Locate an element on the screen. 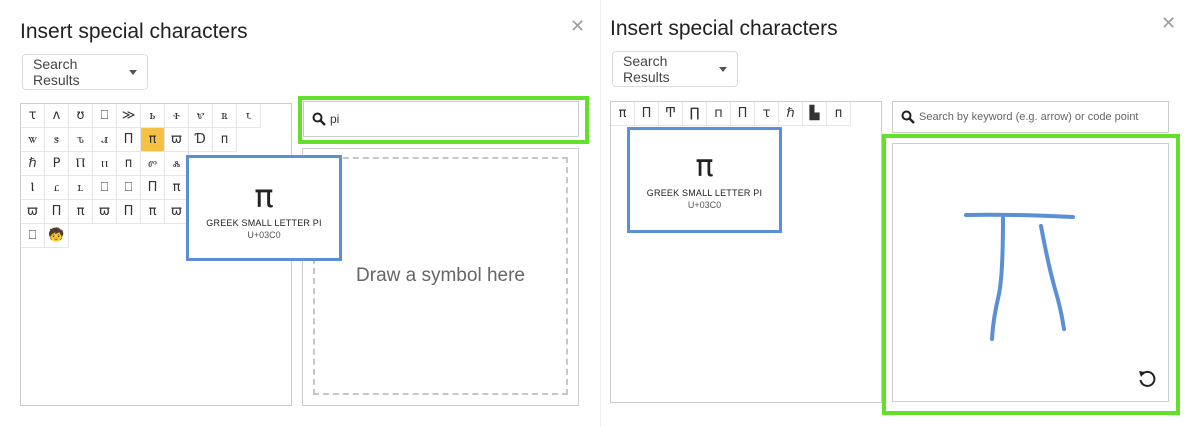  character-cell: ꮥ is located at coordinates (57, 140).